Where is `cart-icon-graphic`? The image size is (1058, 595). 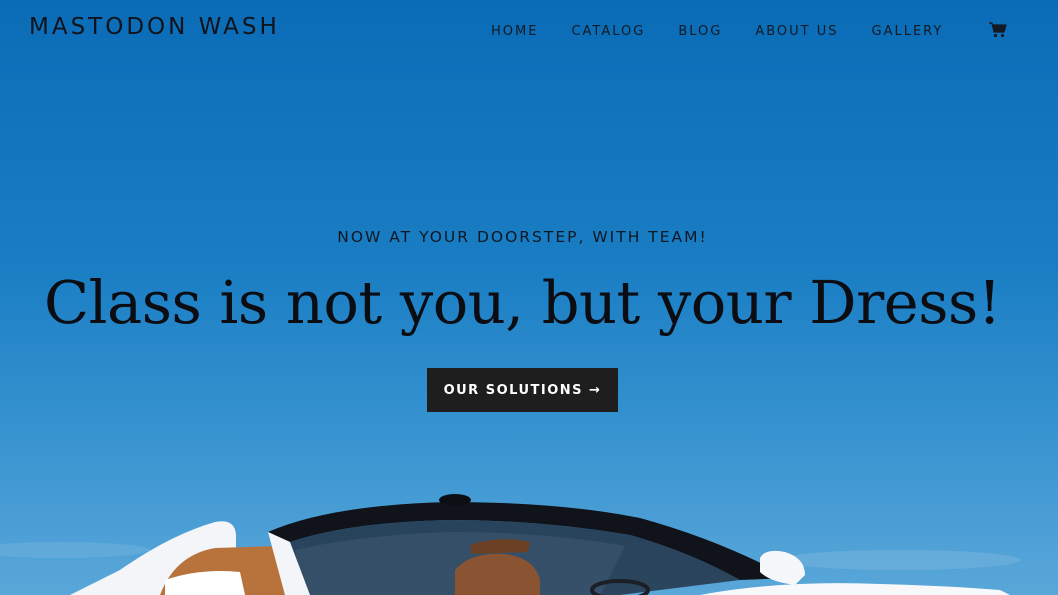
cart-icon-graphic is located at coordinates (998, 30).